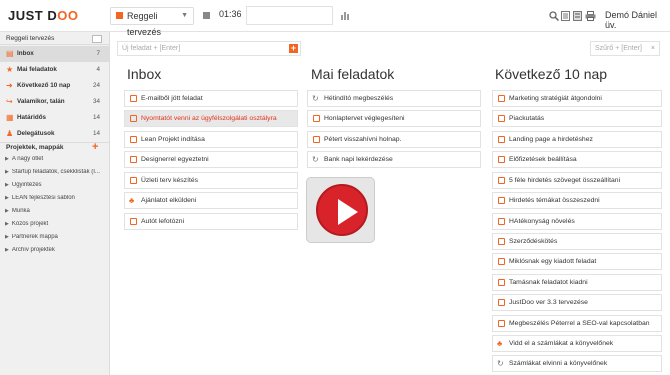 The height and width of the screenshot is (375, 670). Describe the element at coordinates (56, 211) in the screenshot. I see `project-item: ▶ Munka` at that location.